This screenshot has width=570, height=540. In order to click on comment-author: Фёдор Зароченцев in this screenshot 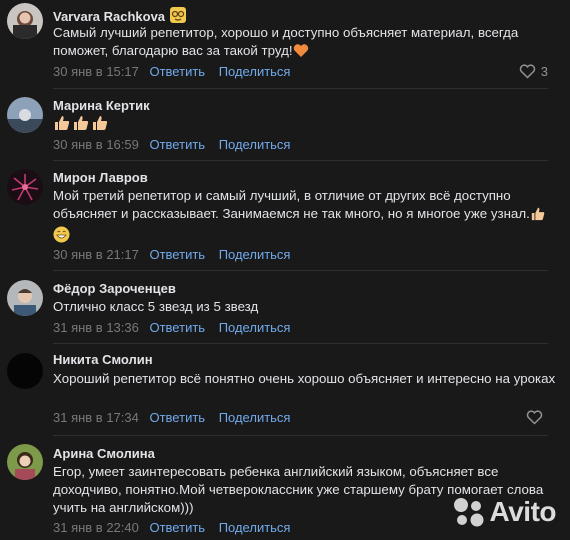, I will do `click(114, 288)`.